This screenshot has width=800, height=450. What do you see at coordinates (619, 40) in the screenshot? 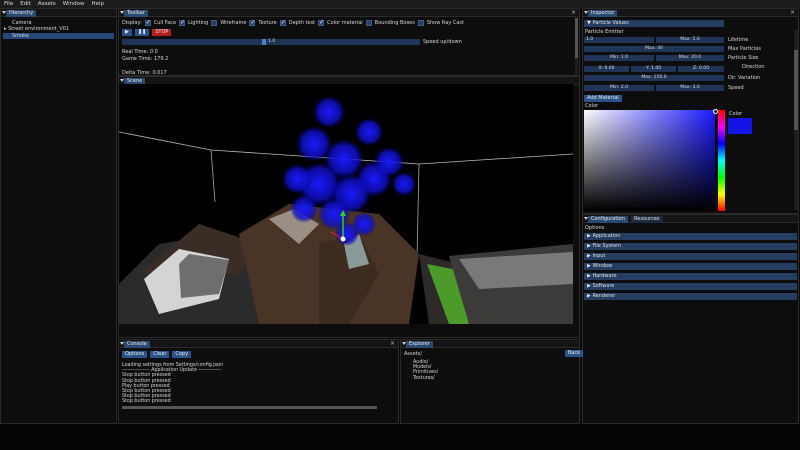
I see `lifetime-min-field: 1.0` at bounding box center [619, 40].